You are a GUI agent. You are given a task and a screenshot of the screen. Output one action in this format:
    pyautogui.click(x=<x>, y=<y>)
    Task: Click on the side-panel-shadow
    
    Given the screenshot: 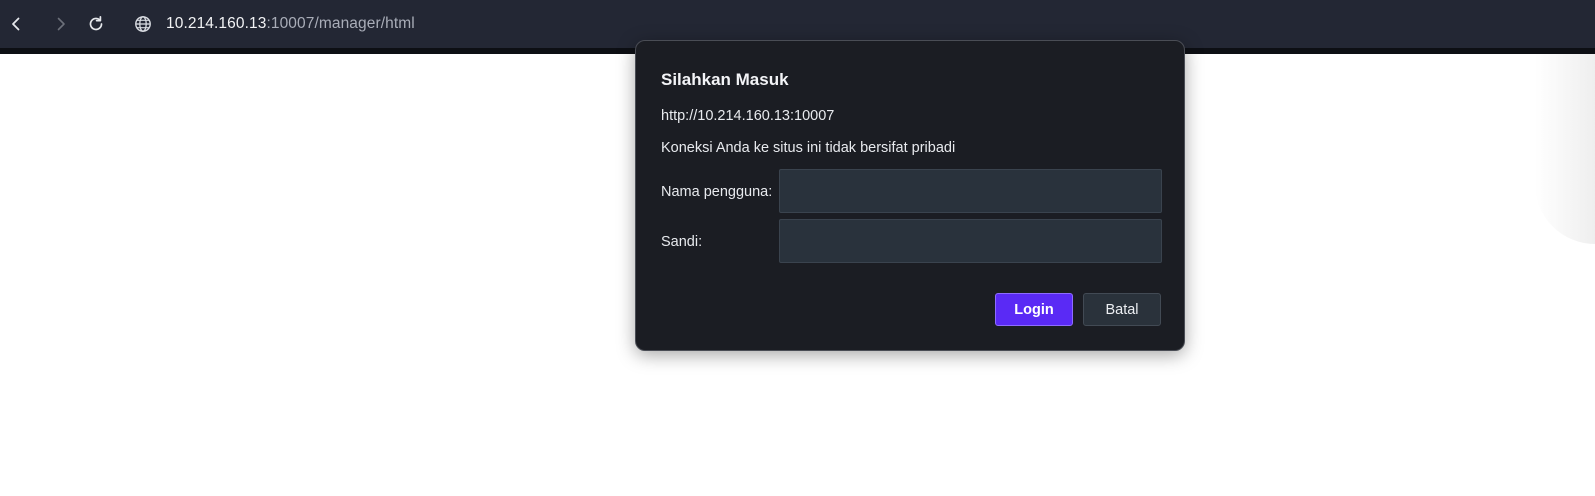 What is the action you would take?
    pyautogui.click(x=1565, y=149)
    